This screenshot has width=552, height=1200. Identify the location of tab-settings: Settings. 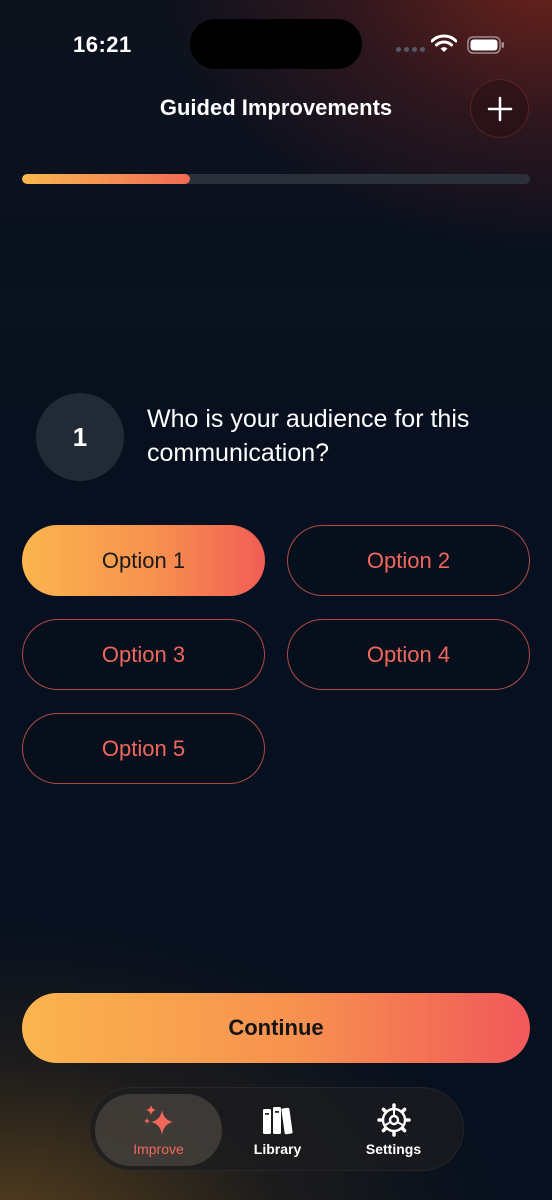
(393, 1130).